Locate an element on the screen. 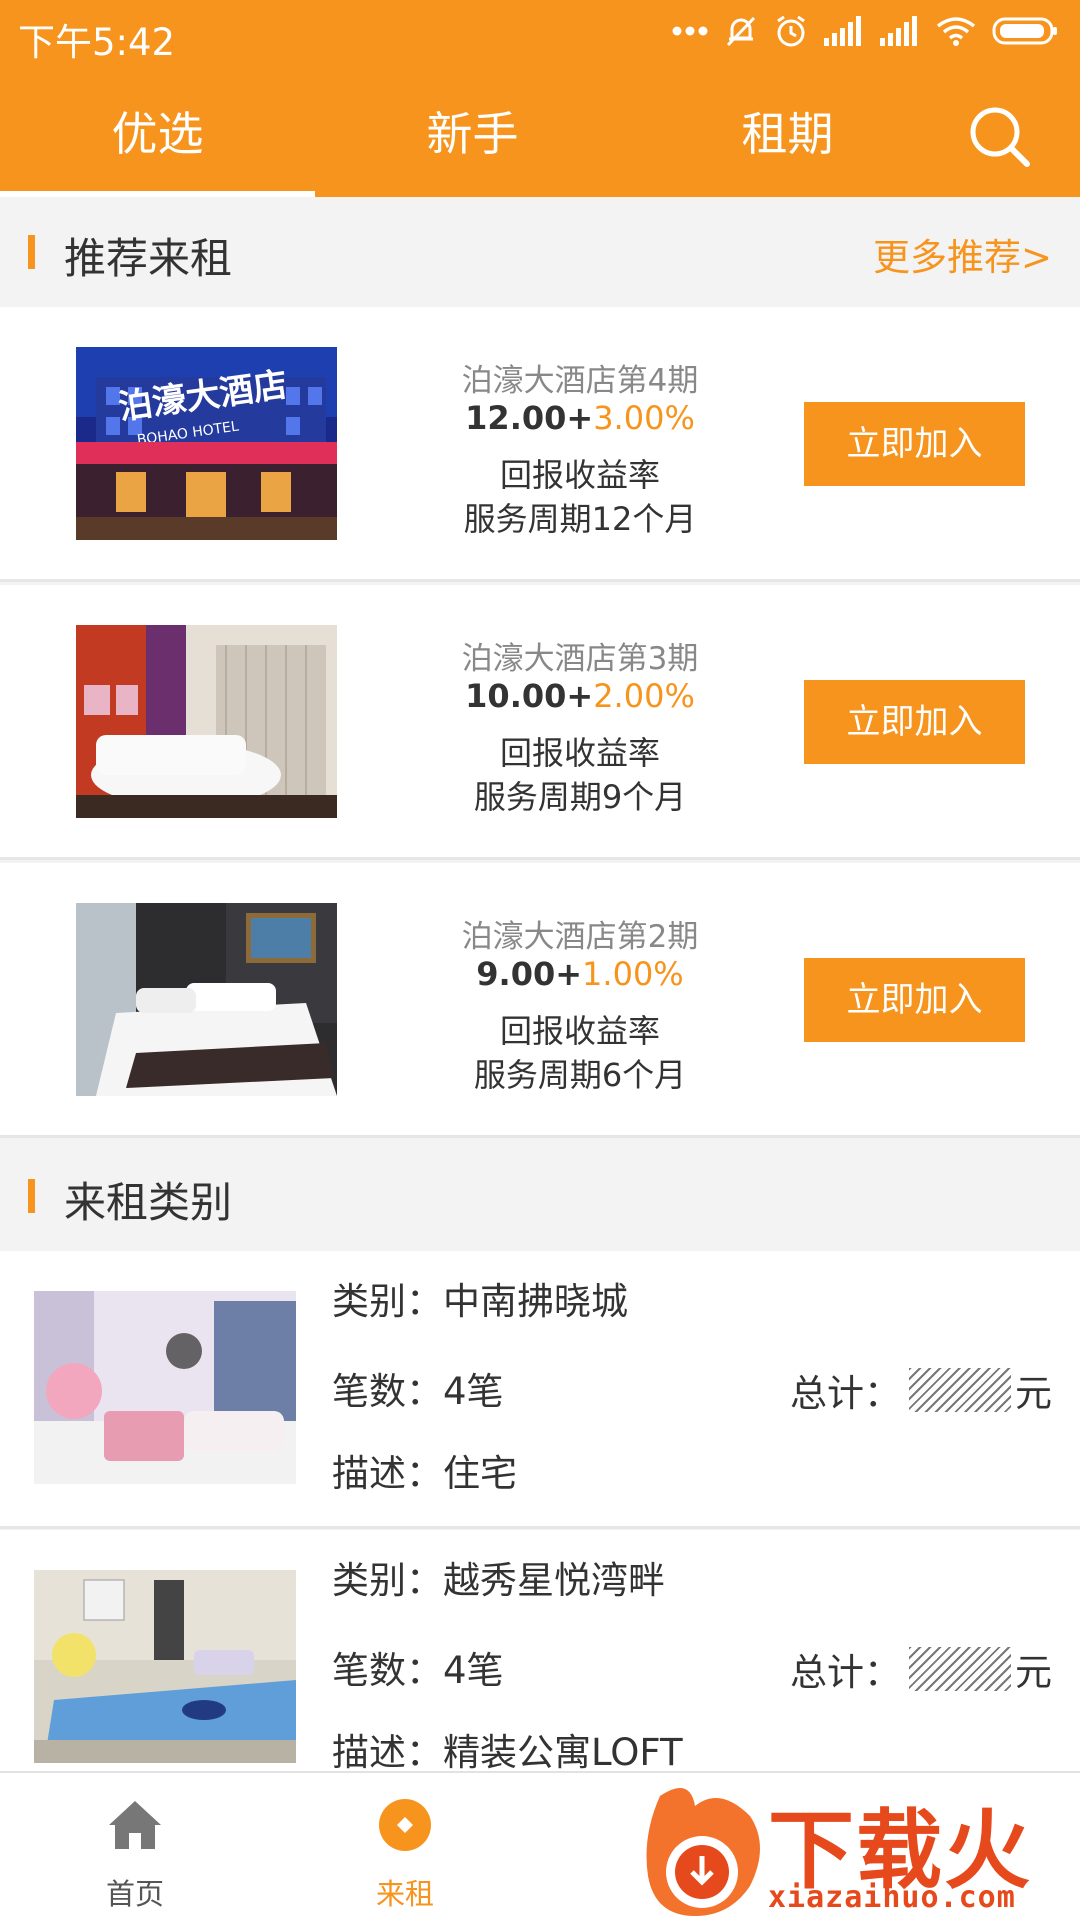 The height and width of the screenshot is (1920, 1080). category-item: 类别：越秀星悦湾畔 笔数：4笔 总计：元 描述：精装公寓LOFT is located at coordinates (540, 1669).